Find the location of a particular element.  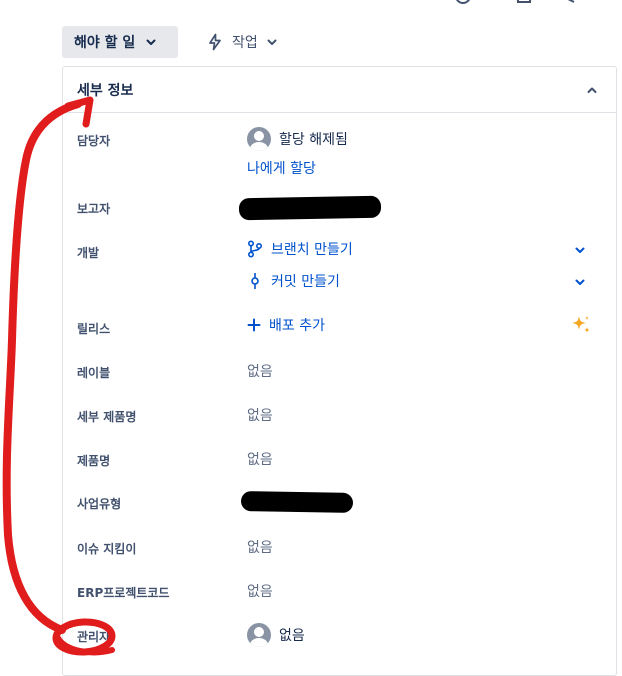

field-label: 제품명 is located at coordinates (94, 461).